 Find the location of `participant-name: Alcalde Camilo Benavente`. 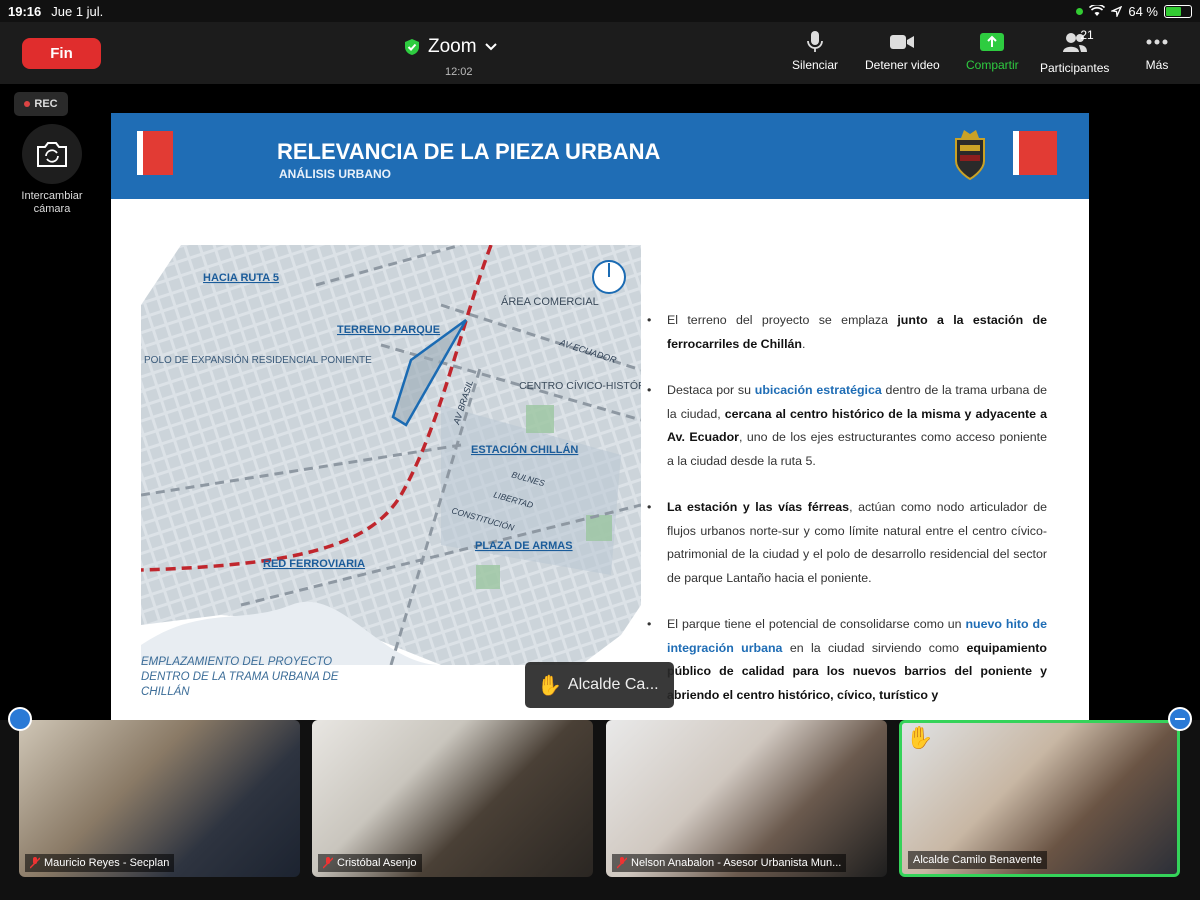

participant-name: Alcalde Camilo Benavente is located at coordinates (978, 860).